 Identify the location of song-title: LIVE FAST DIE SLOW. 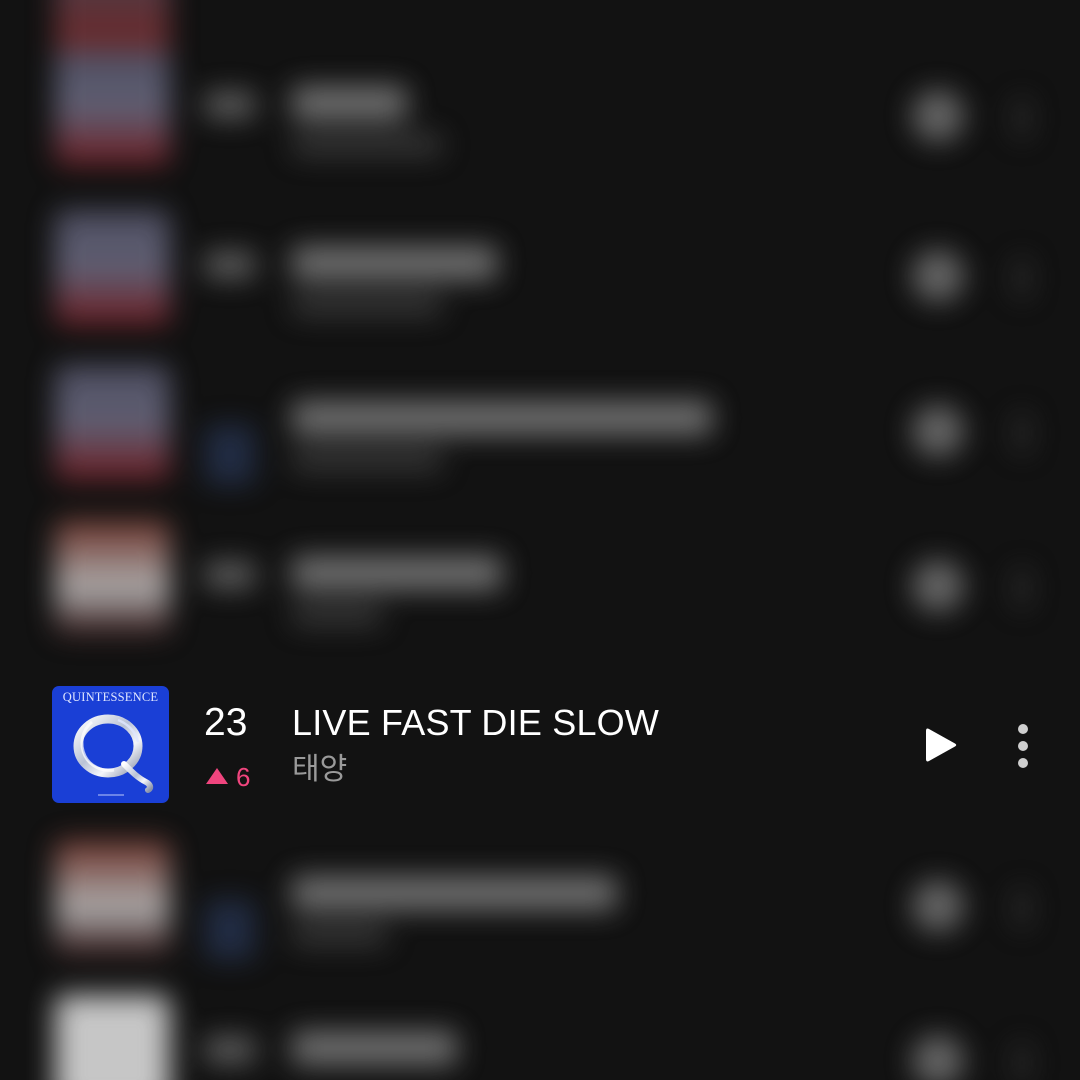
(475, 723).